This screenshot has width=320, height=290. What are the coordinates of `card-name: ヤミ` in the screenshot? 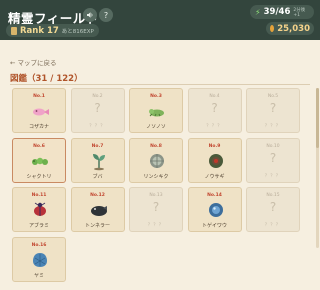 It's located at (38, 275).